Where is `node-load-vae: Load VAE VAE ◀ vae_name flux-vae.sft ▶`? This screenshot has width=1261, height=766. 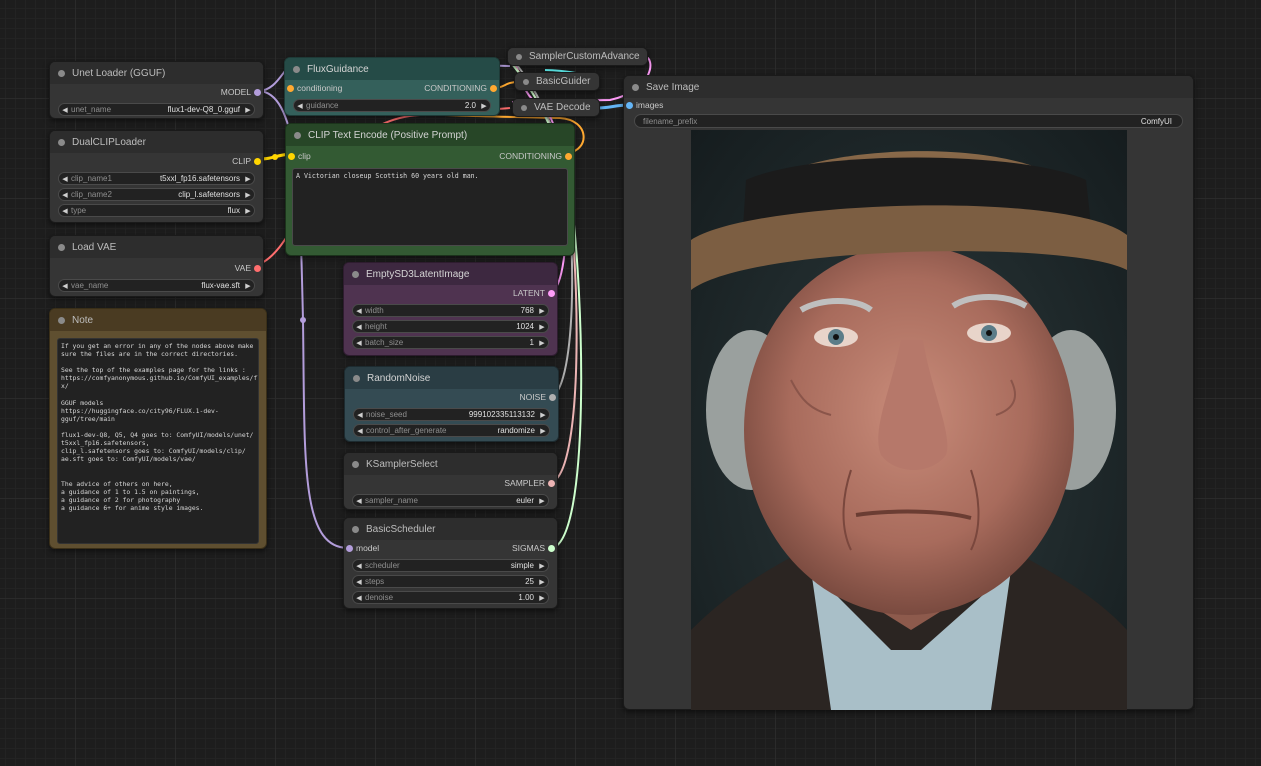 node-load-vae: Load VAE VAE ◀ vae_name flux-vae.sft ▶ is located at coordinates (156, 266).